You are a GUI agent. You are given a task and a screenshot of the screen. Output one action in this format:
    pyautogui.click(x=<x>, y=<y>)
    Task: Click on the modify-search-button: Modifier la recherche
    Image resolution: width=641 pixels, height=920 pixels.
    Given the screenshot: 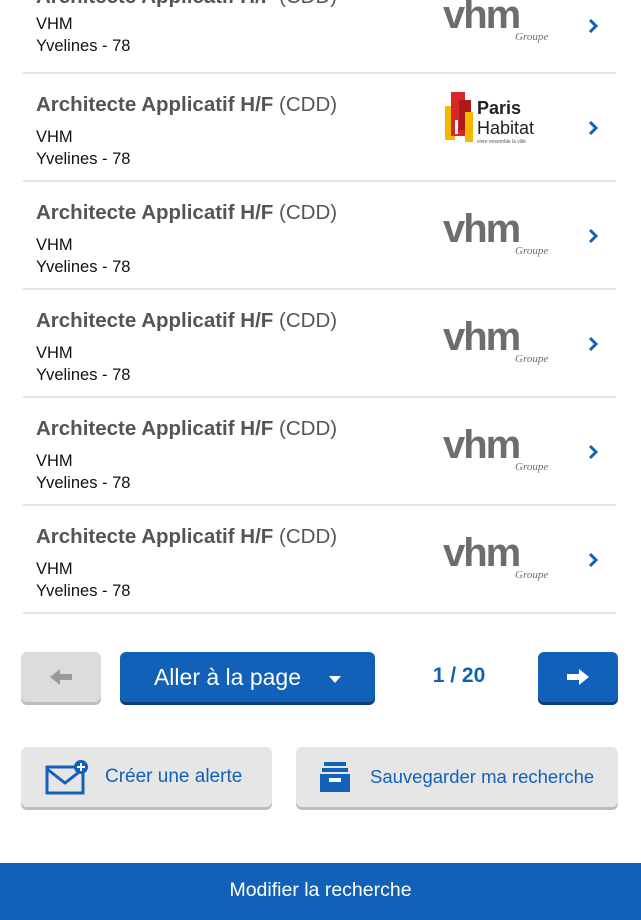 What is the action you would take?
    pyautogui.click(x=320, y=891)
    